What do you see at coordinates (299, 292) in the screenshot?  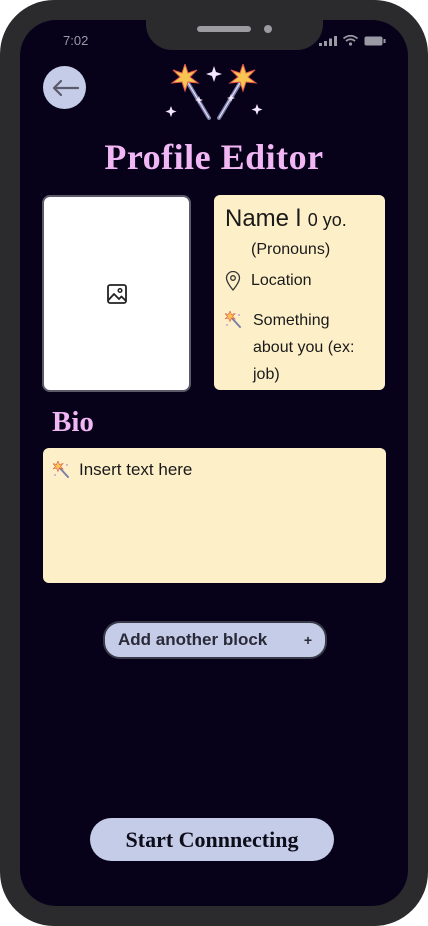 I see `profile-info-card: Name l 0 yo. (Pronouns) Location Somethi` at bounding box center [299, 292].